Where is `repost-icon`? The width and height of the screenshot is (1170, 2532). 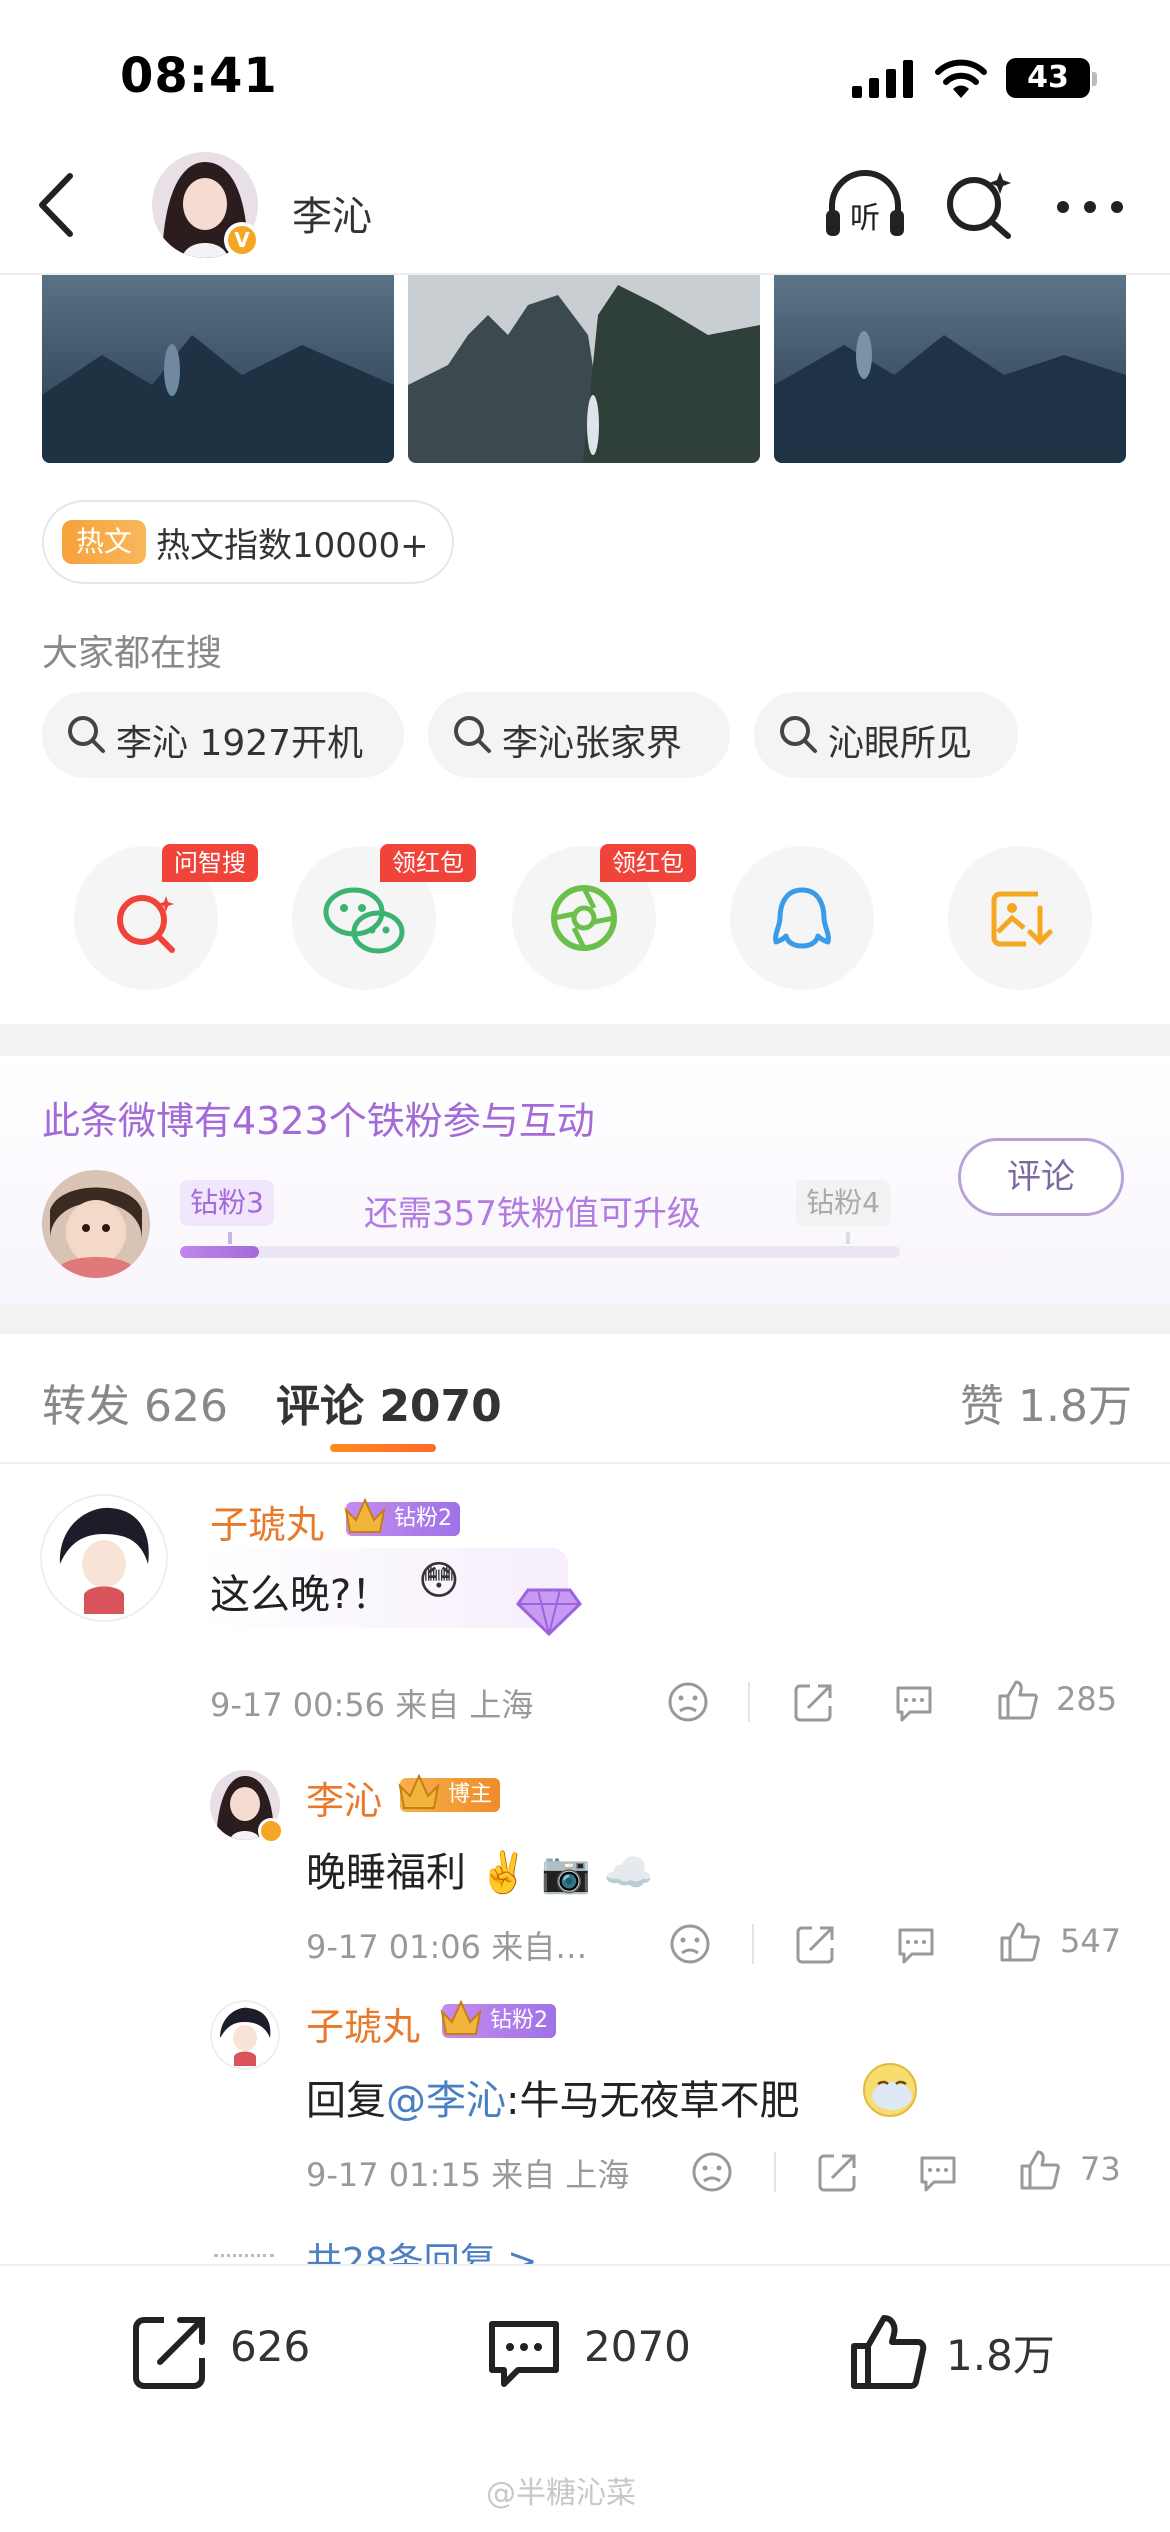
repost-icon is located at coordinates (170, 2352).